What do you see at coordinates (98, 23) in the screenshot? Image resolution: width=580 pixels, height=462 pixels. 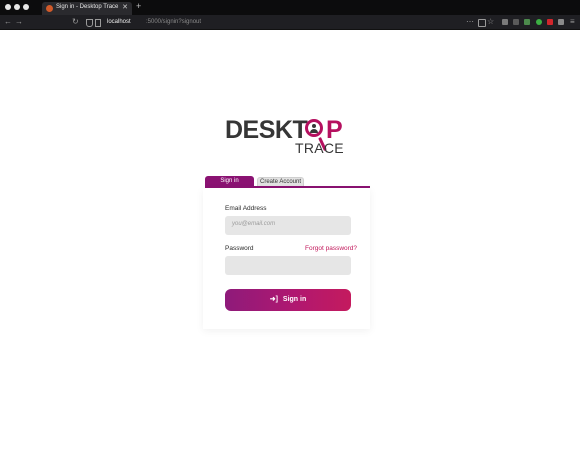 I see `page-icon` at bounding box center [98, 23].